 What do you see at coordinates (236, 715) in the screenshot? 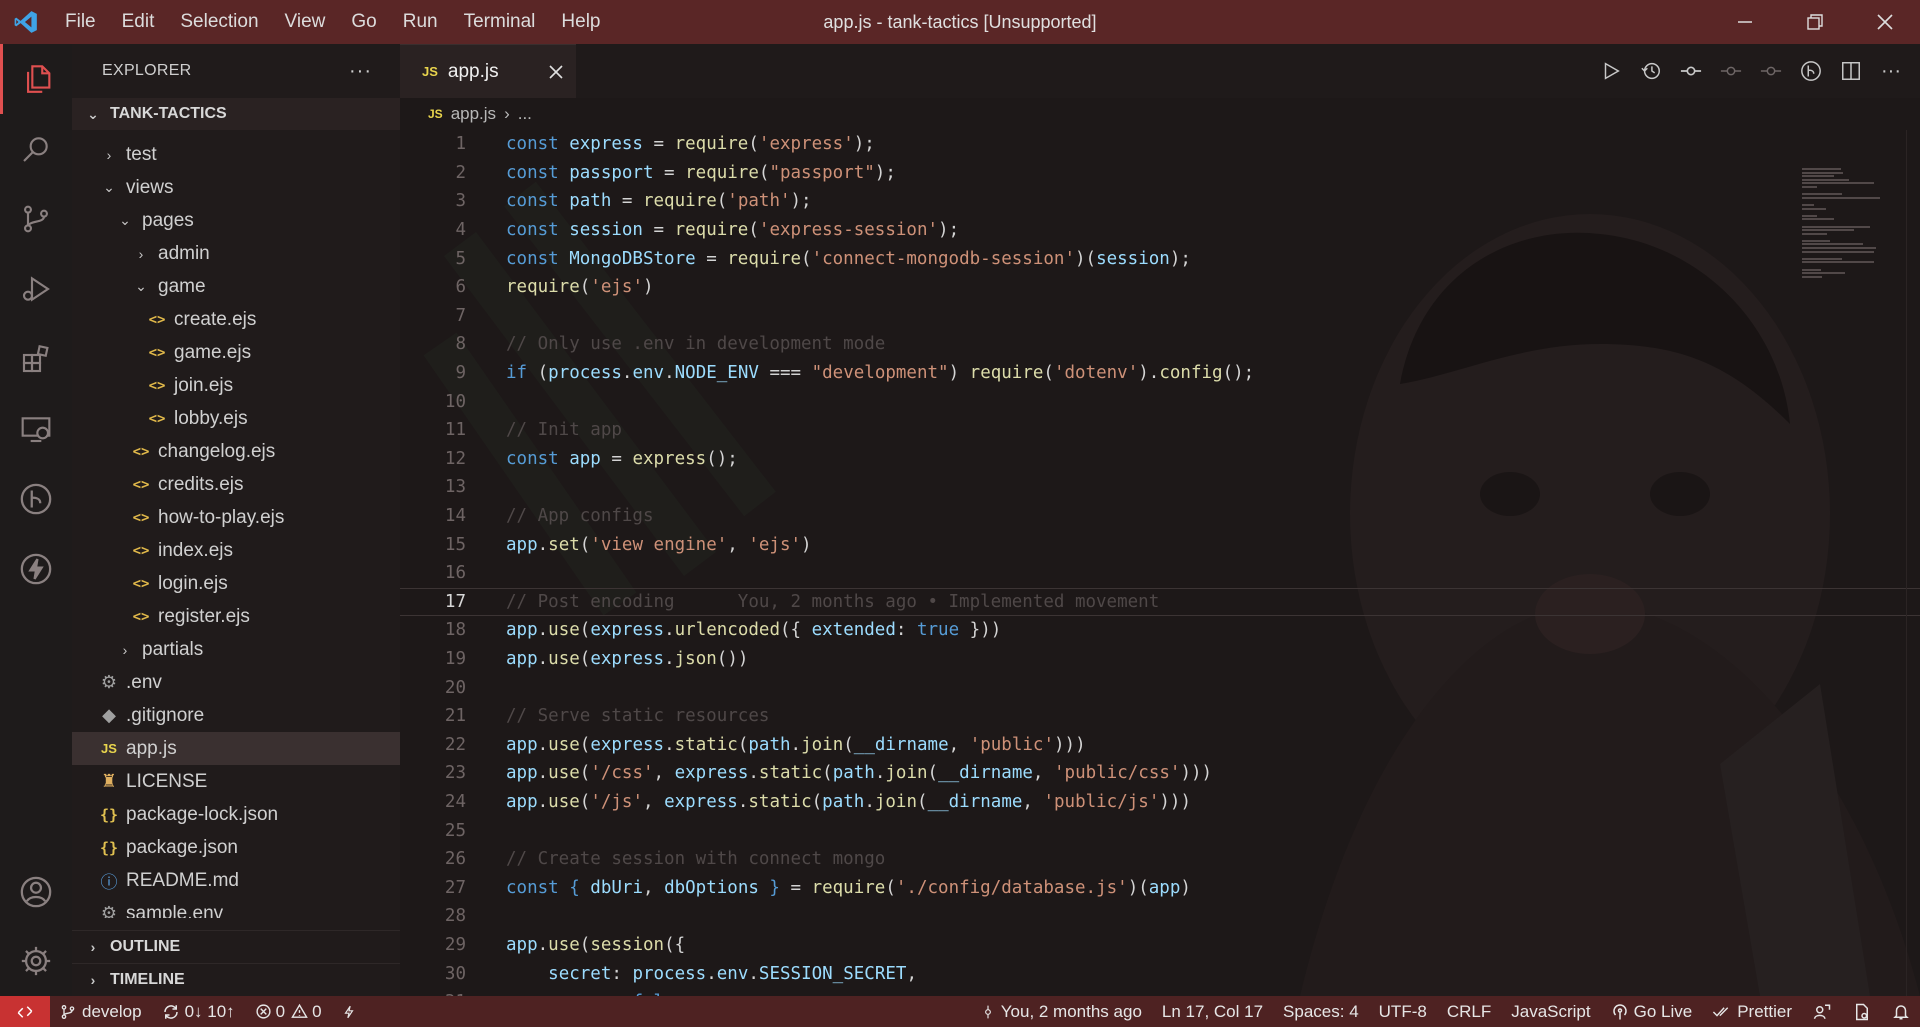
I see `tree-file: ◆ .gitignore` at bounding box center [236, 715].